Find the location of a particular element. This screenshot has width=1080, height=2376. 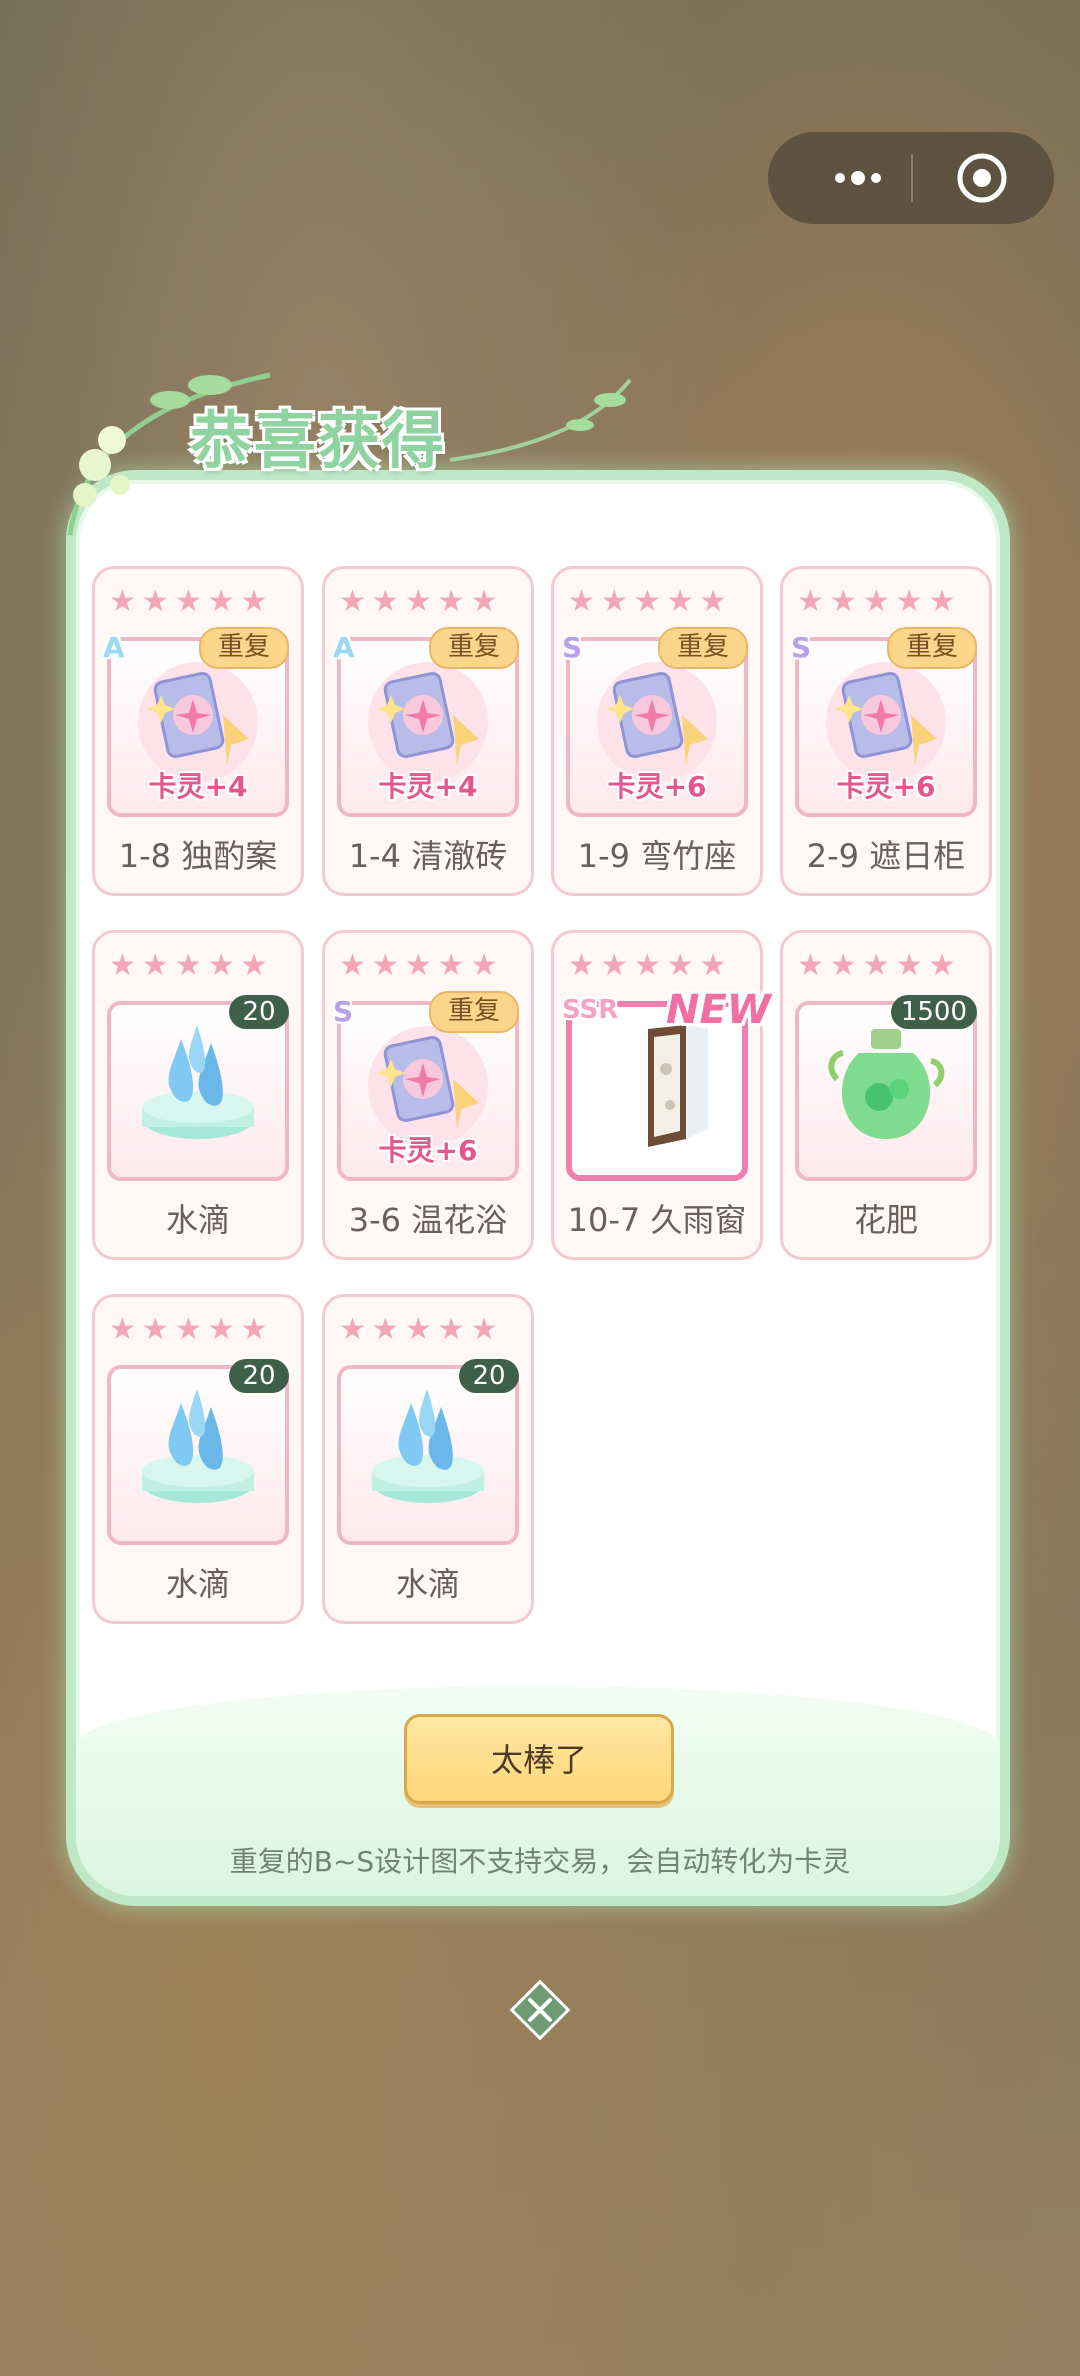

fertilizer-jar-icon is located at coordinates (886, 1086).